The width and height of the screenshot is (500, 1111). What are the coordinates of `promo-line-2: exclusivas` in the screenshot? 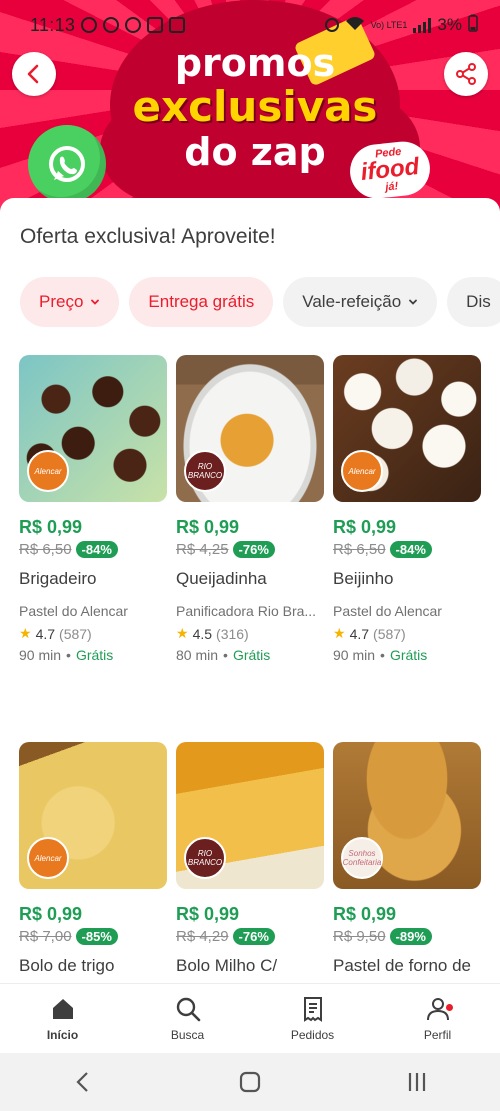 It's located at (255, 106).